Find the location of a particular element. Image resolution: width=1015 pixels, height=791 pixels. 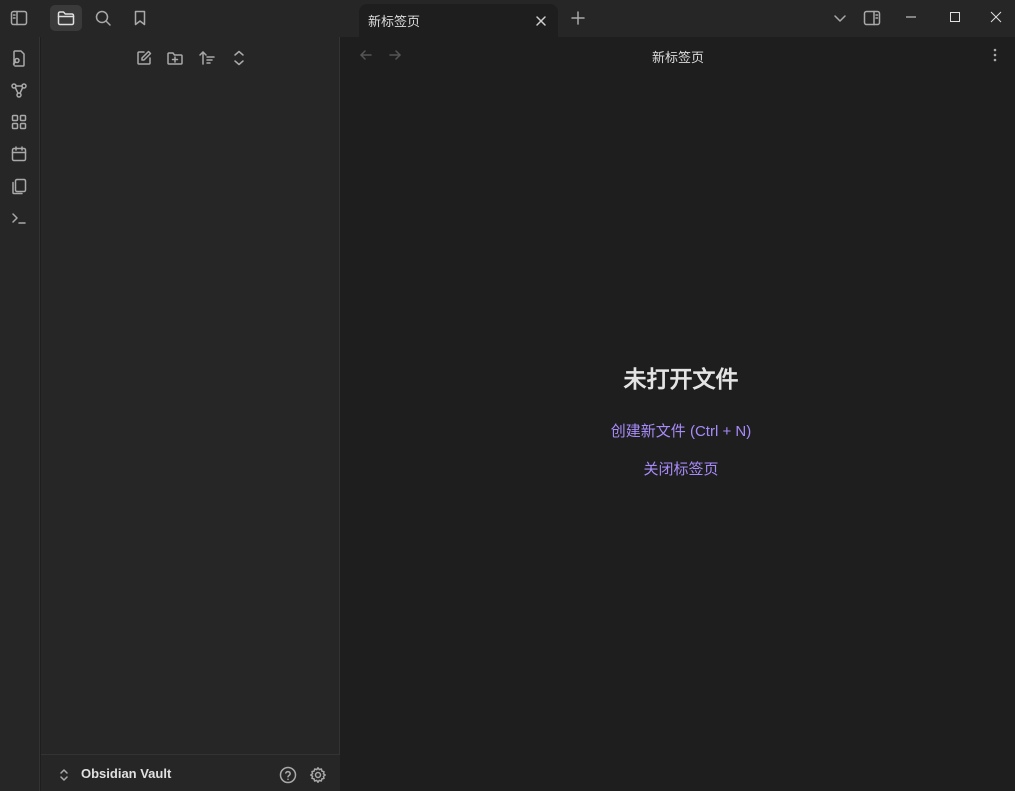

command-palette-button is located at coordinates (19, 218).